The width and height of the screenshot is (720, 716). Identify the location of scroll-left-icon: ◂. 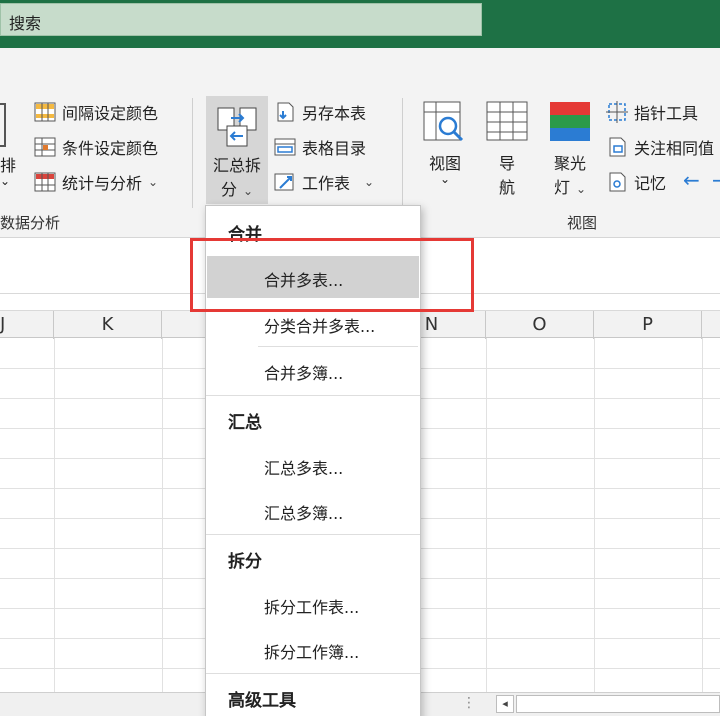
(505, 704).